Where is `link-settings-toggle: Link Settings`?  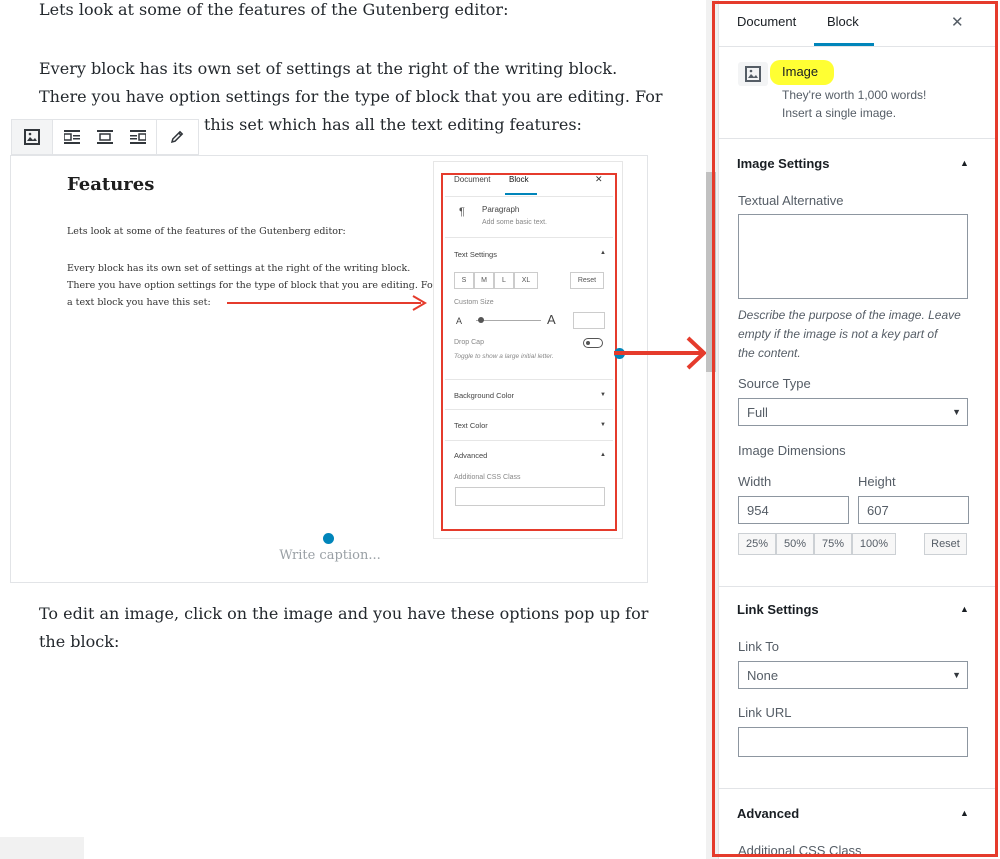
link-settings-toggle: Link Settings is located at coordinates (778, 609).